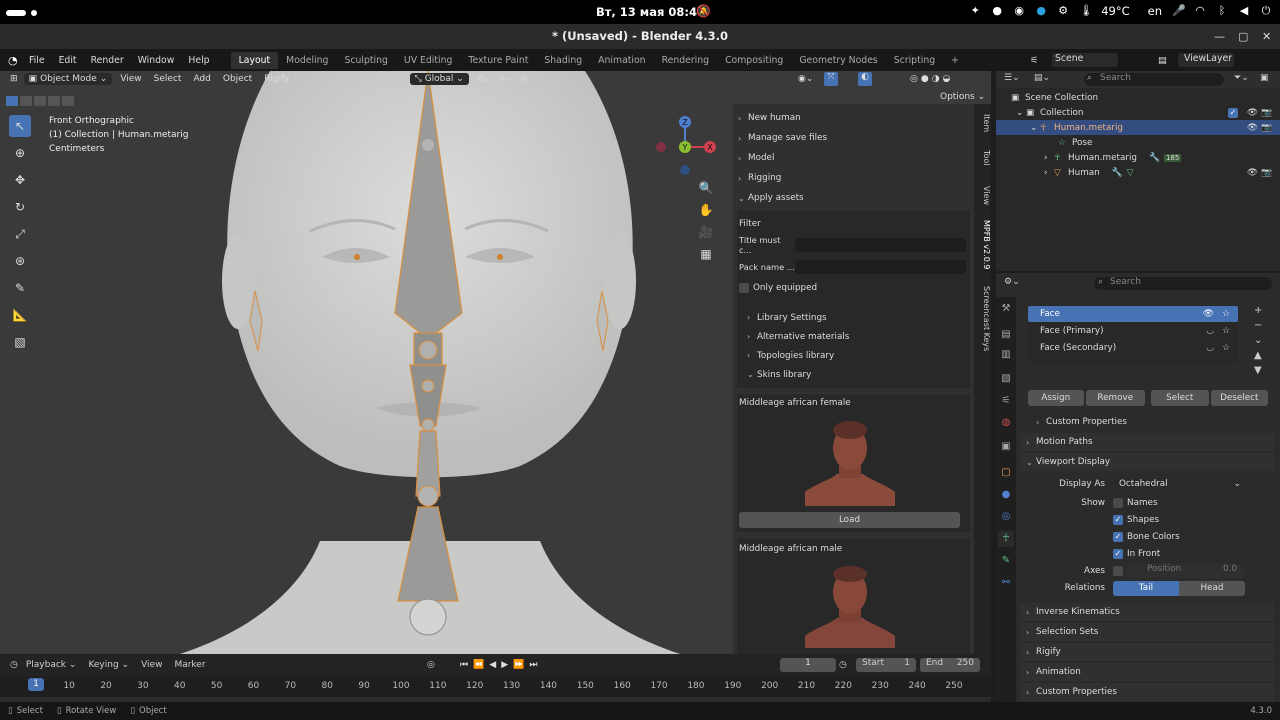 Image resolution: width=1280 pixels, height=720 pixels. I want to click on eye-closed-icon: ◡, so click(1210, 331).